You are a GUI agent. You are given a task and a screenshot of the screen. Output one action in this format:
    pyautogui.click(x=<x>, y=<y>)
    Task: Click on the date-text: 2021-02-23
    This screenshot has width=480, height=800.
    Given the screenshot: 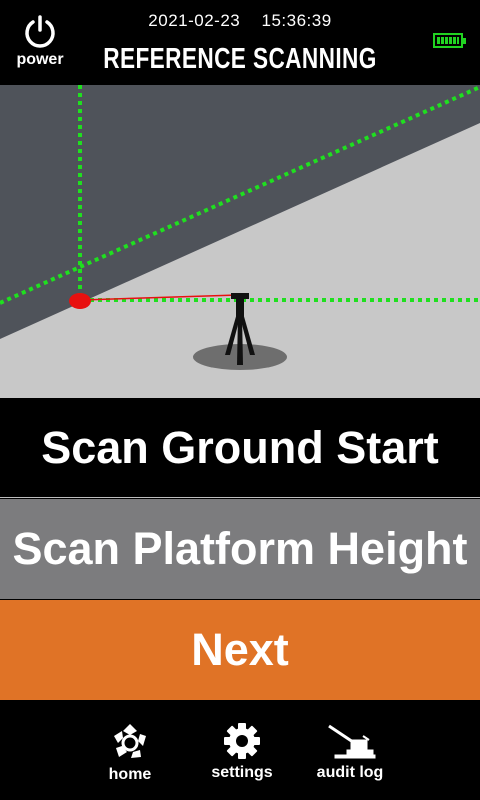 What is the action you would take?
    pyautogui.click(x=194, y=20)
    